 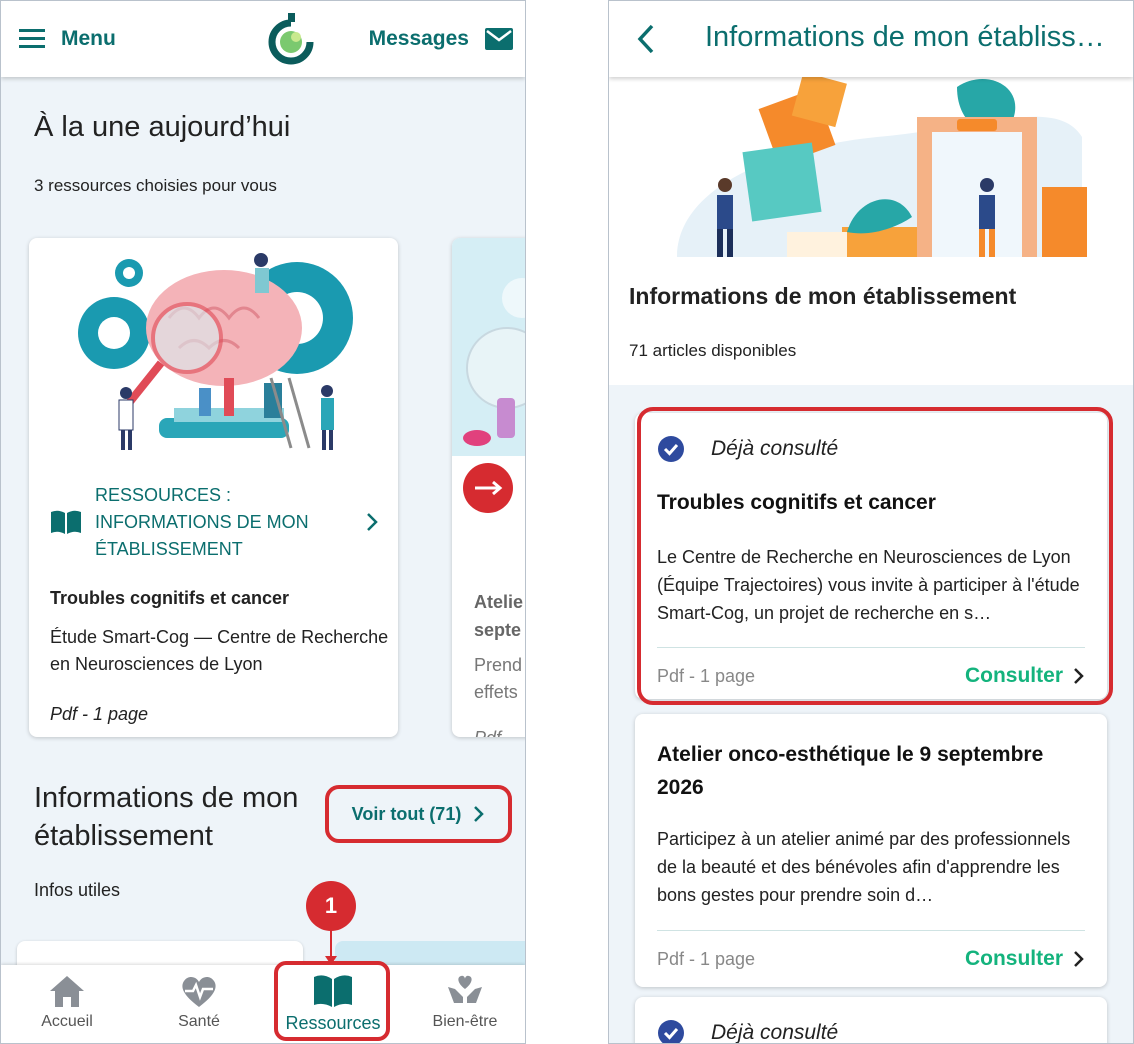 I want to click on tab-bien-etre: Bien-être, so click(x=465, y=1002).